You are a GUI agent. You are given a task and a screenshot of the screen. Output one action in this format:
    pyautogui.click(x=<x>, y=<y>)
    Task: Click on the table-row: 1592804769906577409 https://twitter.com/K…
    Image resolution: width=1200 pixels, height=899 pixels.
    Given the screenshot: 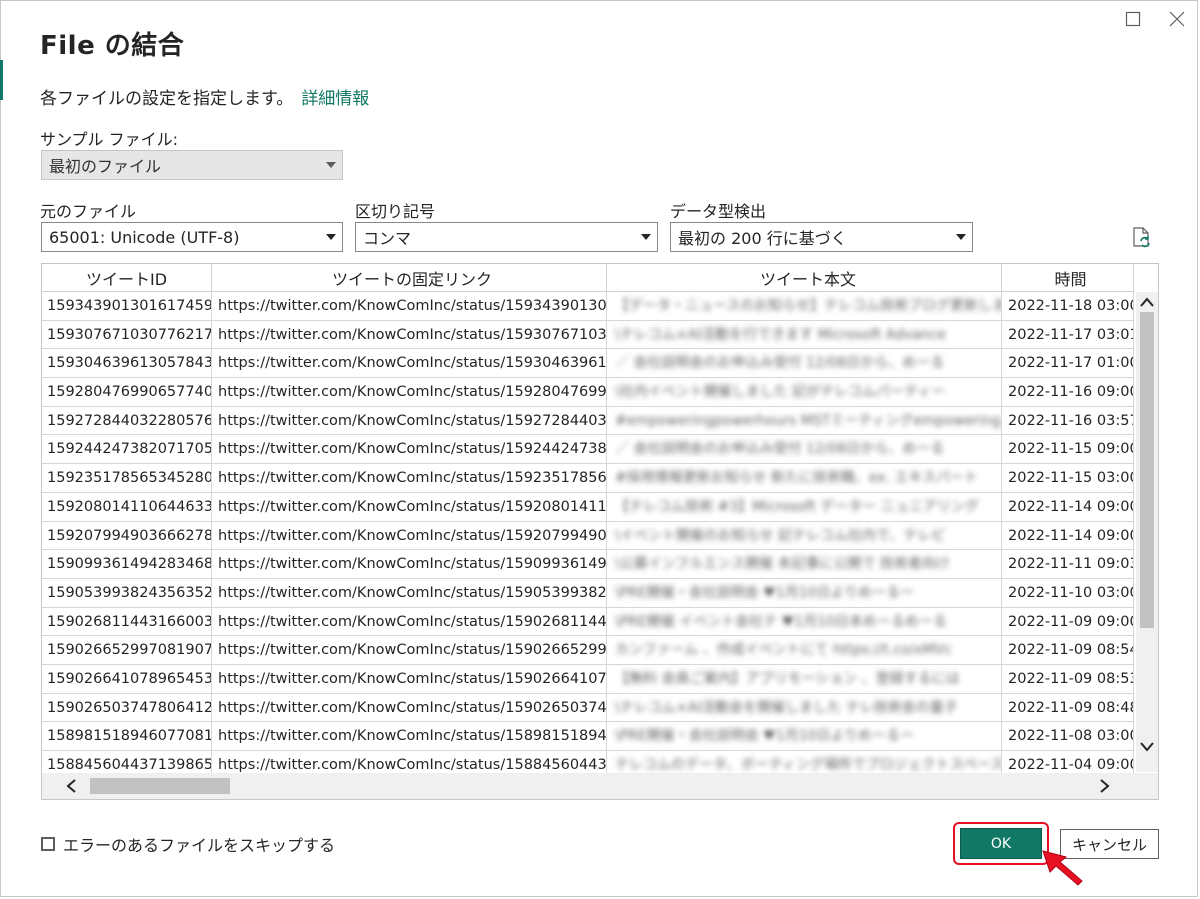 What is the action you would take?
    pyautogui.click(x=588, y=392)
    